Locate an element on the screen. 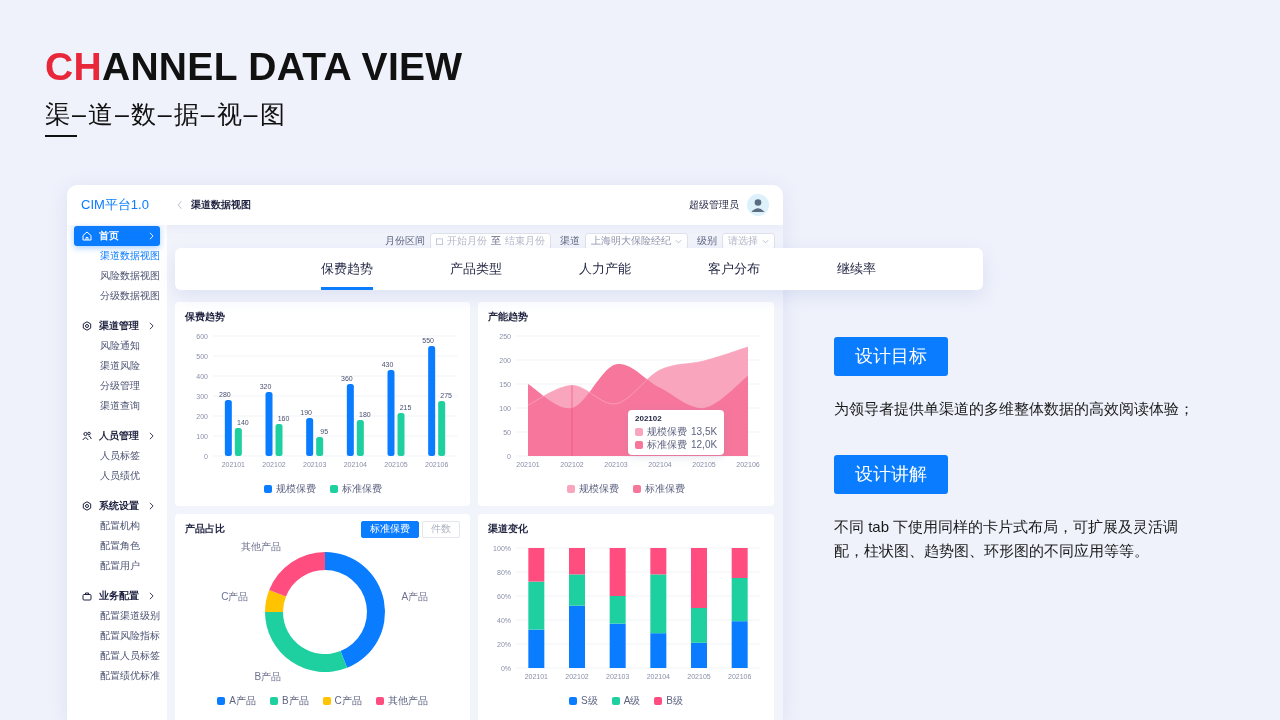  bag-icon is located at coordinates (87, 596).